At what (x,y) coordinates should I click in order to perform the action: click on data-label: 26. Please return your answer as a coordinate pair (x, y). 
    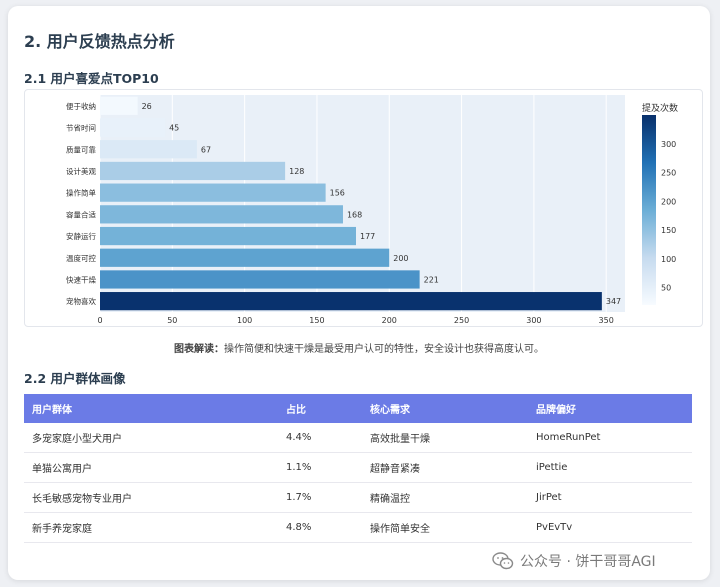
    Looking at the image, I should click on (147, 106).